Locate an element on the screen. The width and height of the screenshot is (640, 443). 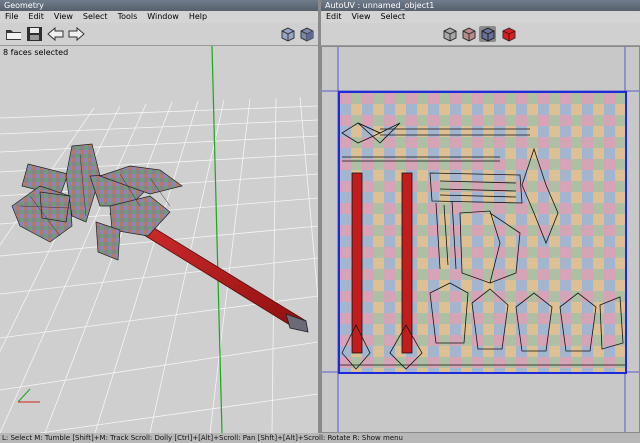
autouv-toolbar is located at coordinates (480, 34).